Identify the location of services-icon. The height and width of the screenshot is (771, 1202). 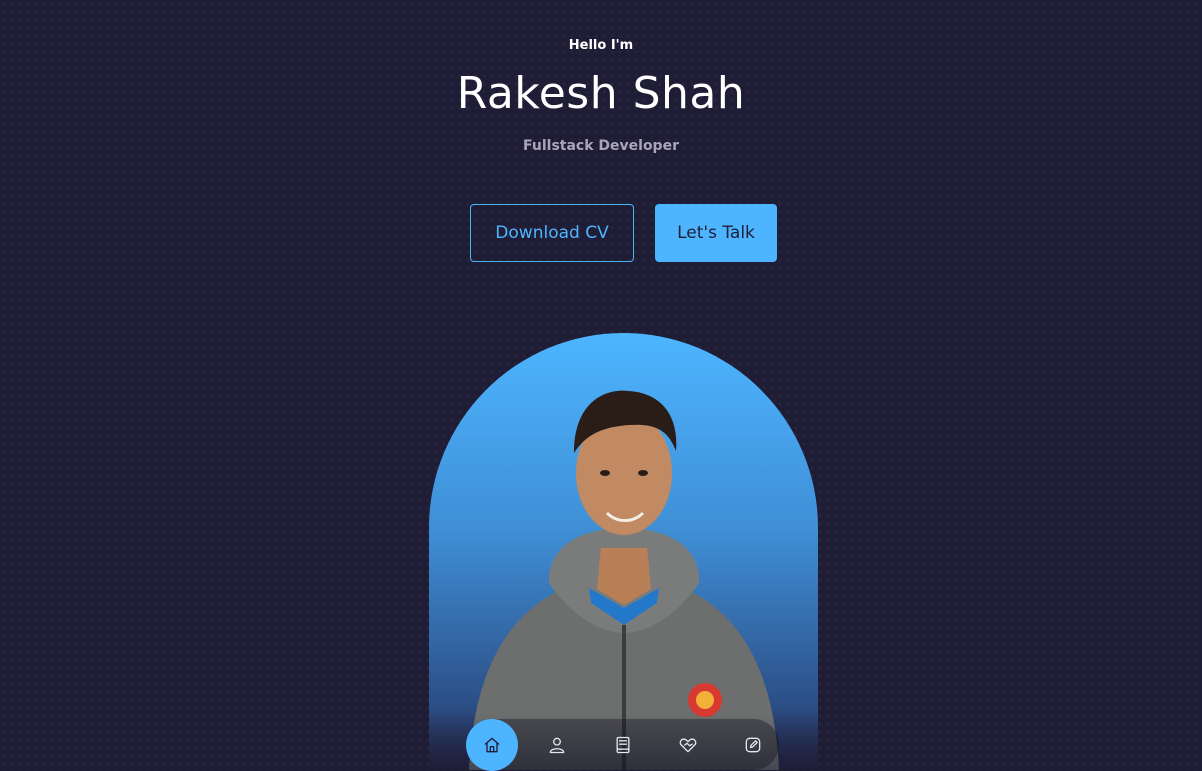
(688, 744).